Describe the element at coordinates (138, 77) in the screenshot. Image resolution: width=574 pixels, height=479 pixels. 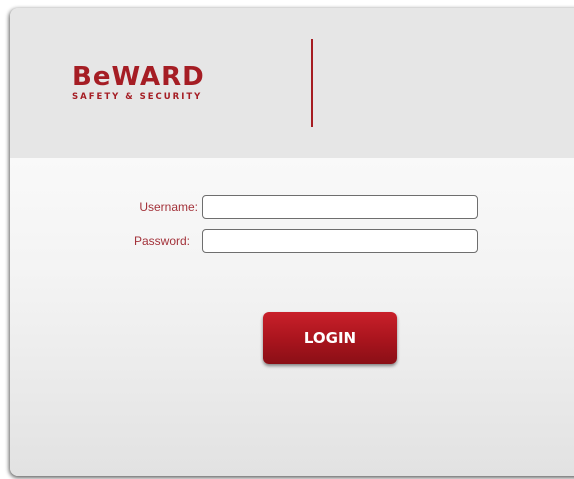
I see `logo-wordmark: BeWARD` at that location.